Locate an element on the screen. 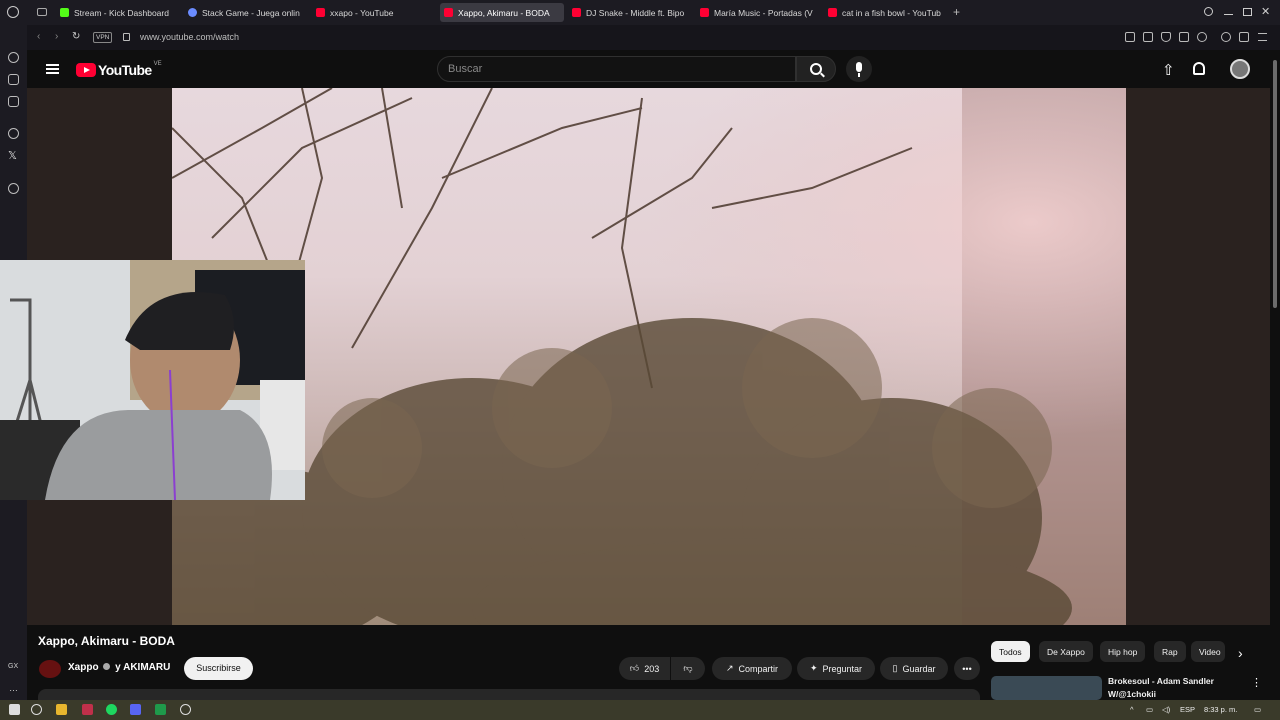 The width and height of the screenshot is (1280, 720). ask-button: ✦ Preguntar is located at coordinates (836, 668).